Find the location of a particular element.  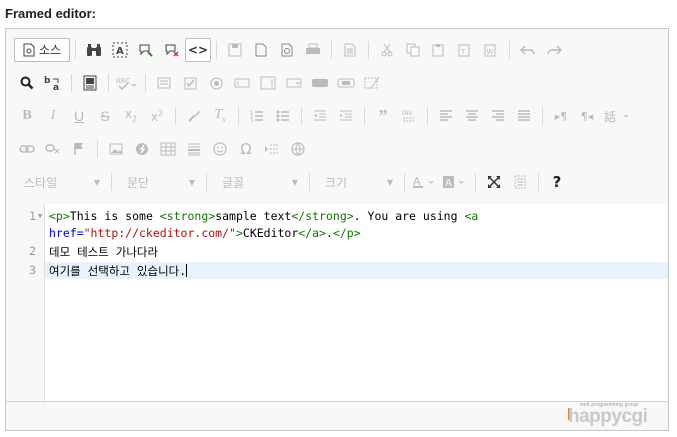

maximize-button is located at coordinates (494, 182).